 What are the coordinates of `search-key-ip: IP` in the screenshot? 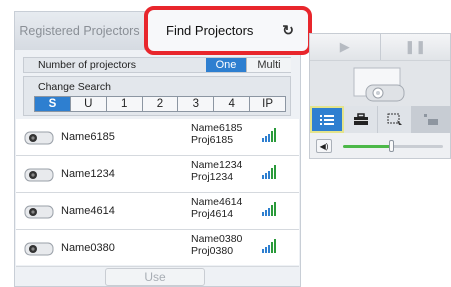 It's located at (267, 104).